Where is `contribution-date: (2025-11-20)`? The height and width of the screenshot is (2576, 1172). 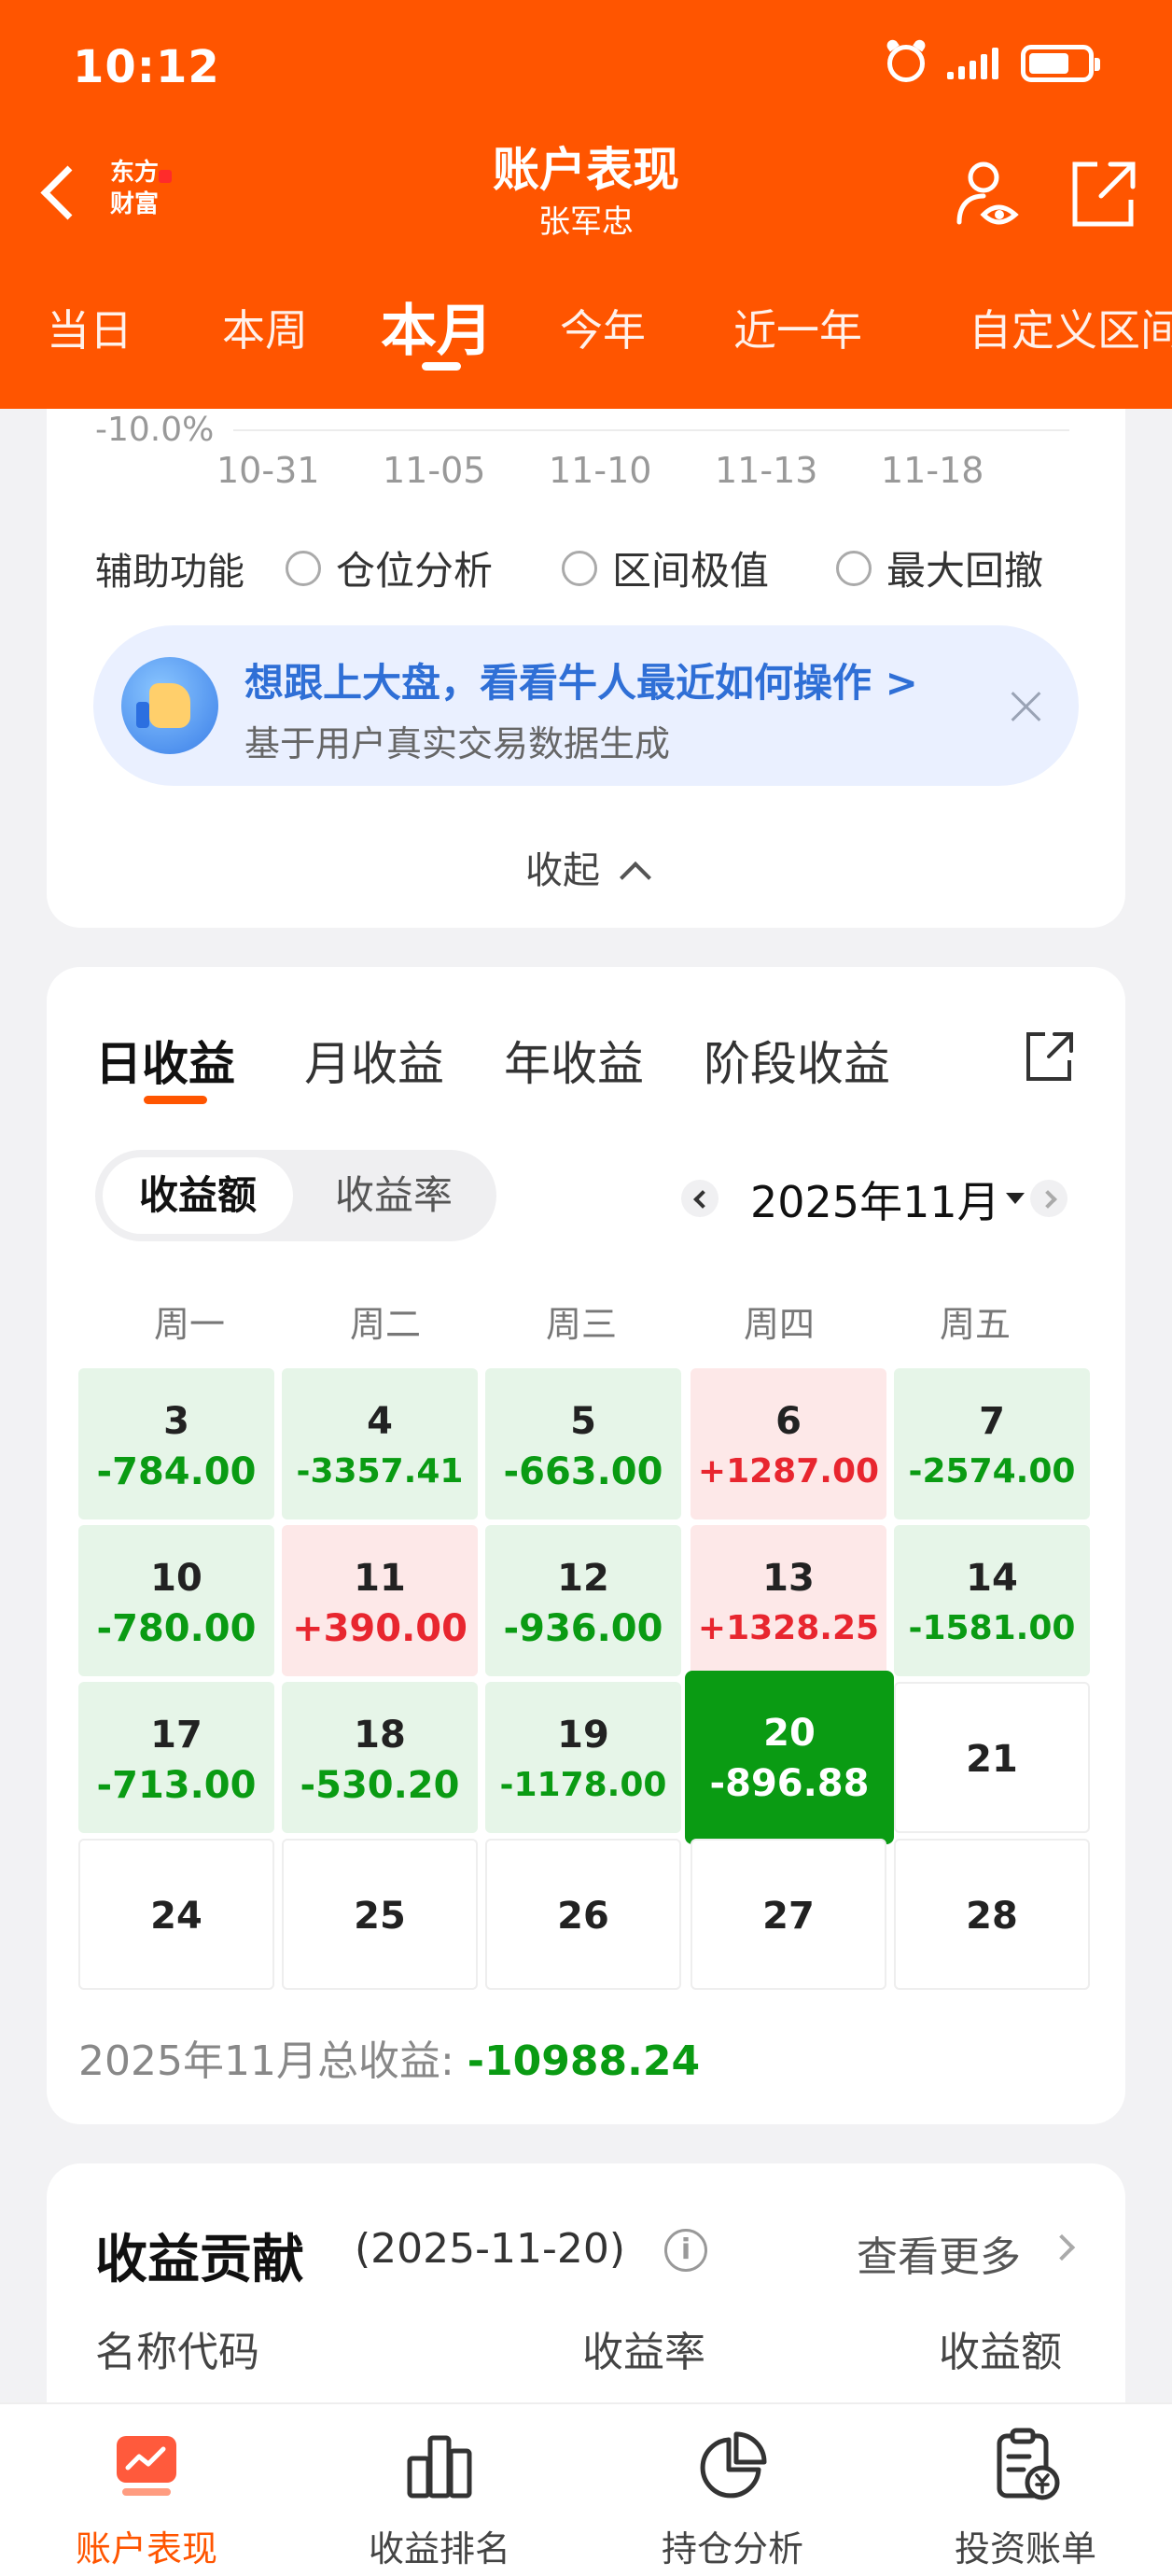
contribution-date: (2025-11-20) is located at coordinates (490, 2249).